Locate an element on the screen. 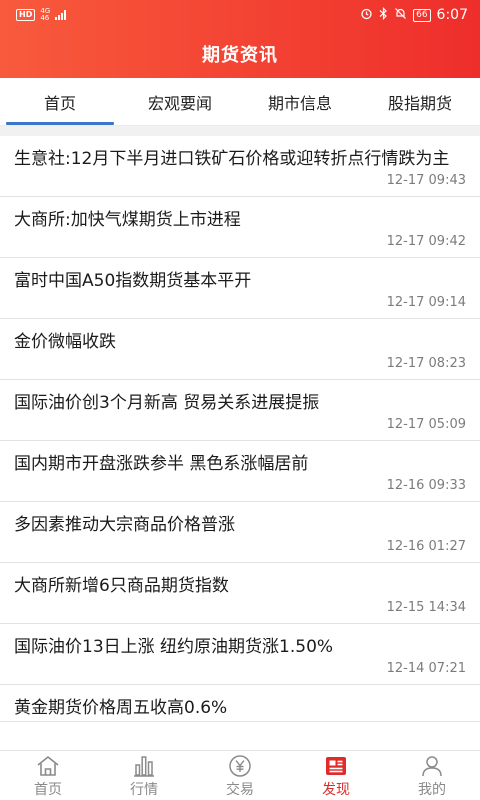  hd-badge: HD is located at coordinates (26, 15).